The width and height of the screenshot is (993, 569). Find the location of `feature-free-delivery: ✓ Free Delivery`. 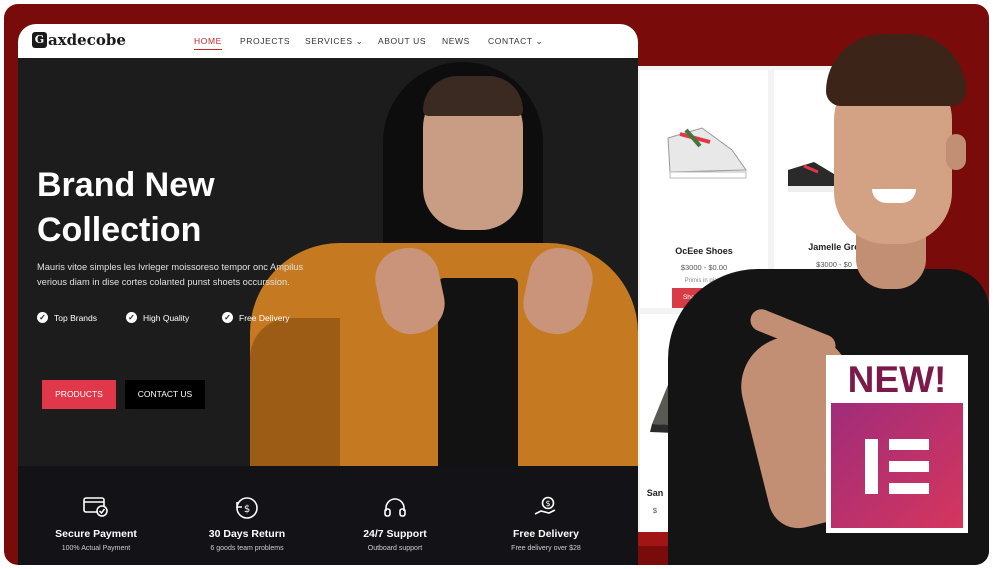

feature-free-delivery: ✓ Free Delivery is located at coordinates (256, 317).